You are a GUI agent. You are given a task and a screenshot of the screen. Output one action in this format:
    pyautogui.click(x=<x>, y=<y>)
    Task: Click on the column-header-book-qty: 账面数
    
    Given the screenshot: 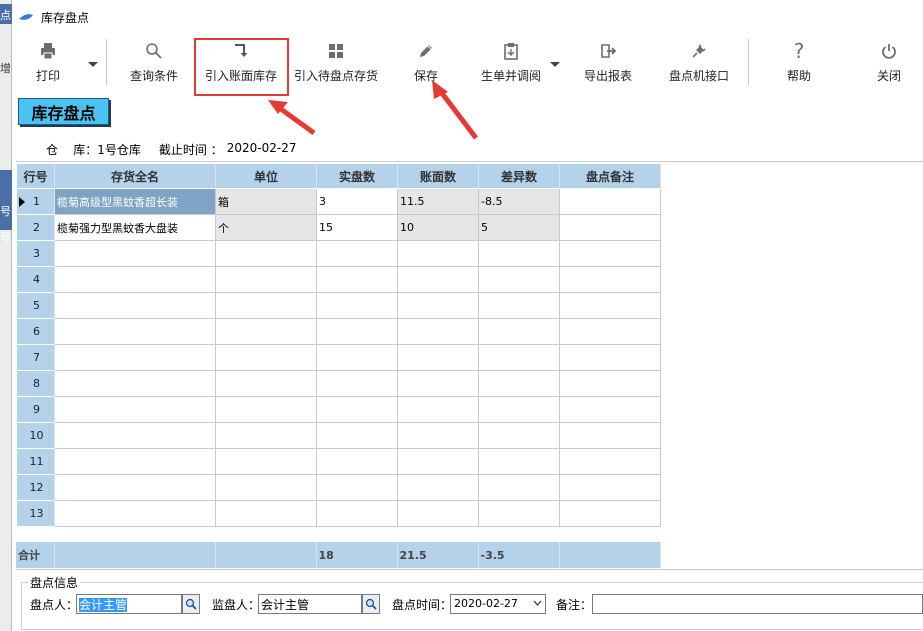 What is the action you would take?
    pyautogui.click(x=438, y=176)
    